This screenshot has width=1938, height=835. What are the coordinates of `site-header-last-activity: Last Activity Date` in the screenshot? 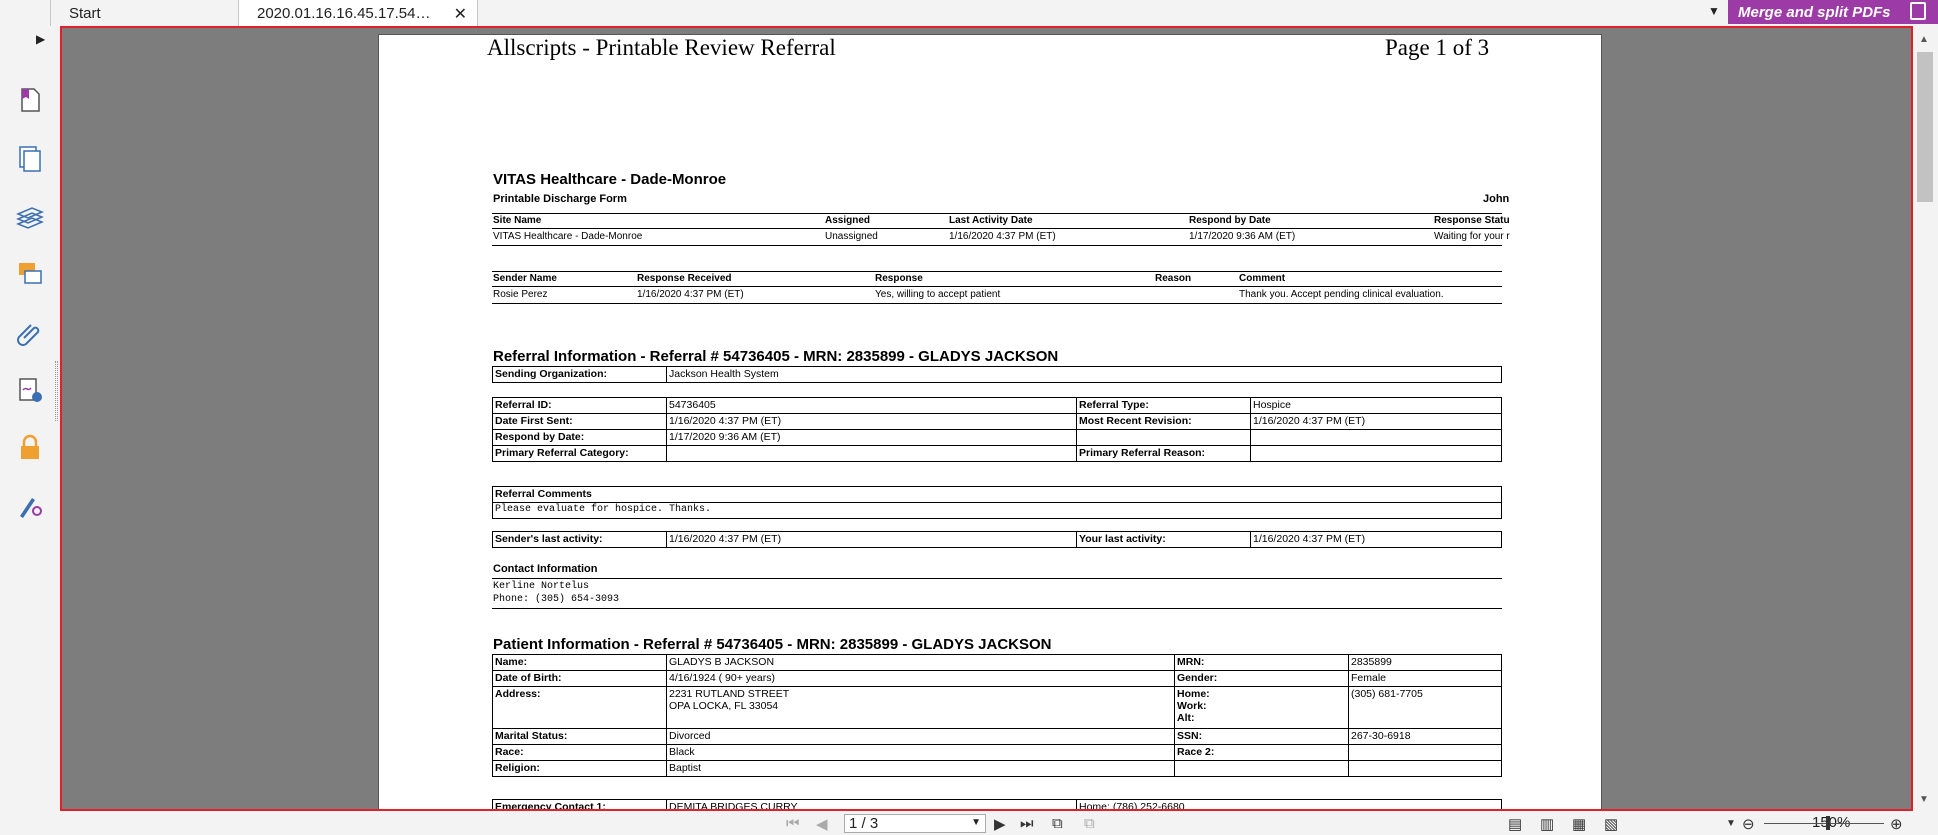 It's located at (991, 220).